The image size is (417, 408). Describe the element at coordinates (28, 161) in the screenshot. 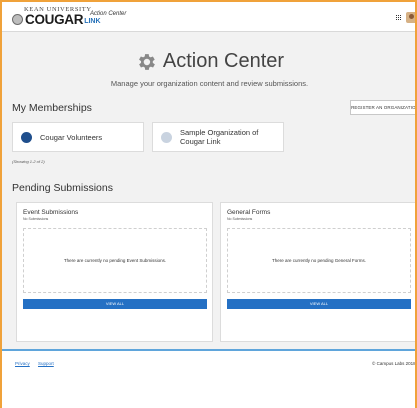

I see `showing-count: (Showing 1-2 of 2)` at that location.